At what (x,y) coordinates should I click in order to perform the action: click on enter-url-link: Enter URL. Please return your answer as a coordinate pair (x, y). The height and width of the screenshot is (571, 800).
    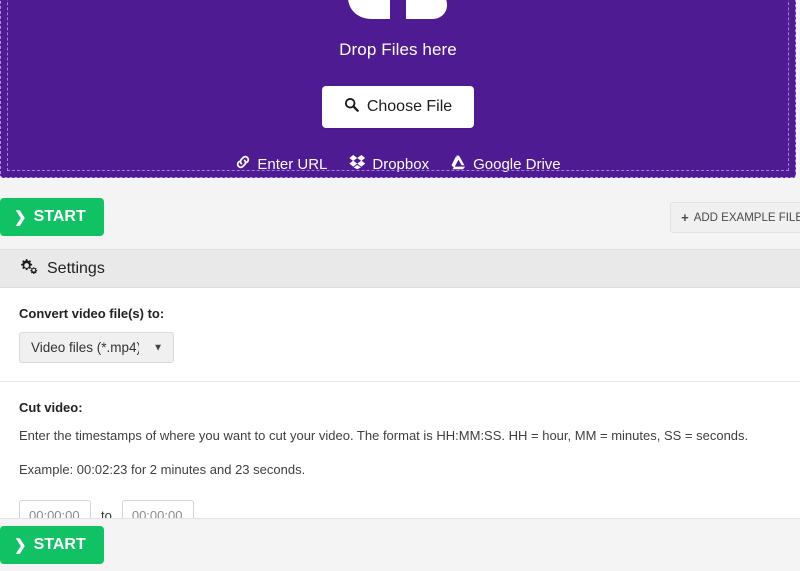
    Looking at the image, I should click on (281, 164).